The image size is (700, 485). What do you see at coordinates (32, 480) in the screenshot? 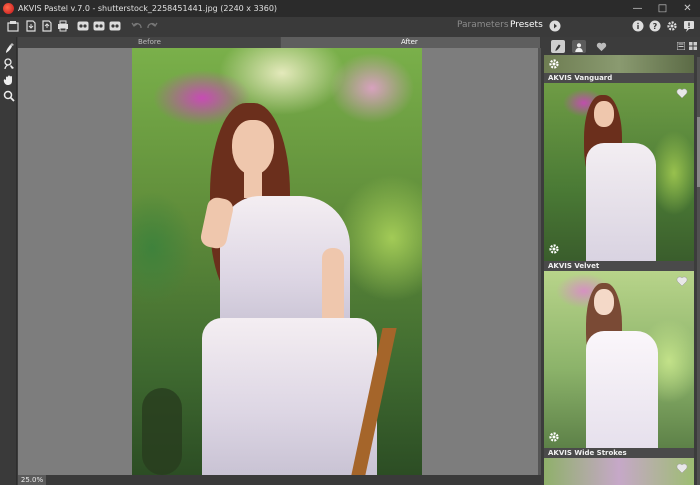
I see `zoom-level: 25.0%` at bounding box center [32, 480].